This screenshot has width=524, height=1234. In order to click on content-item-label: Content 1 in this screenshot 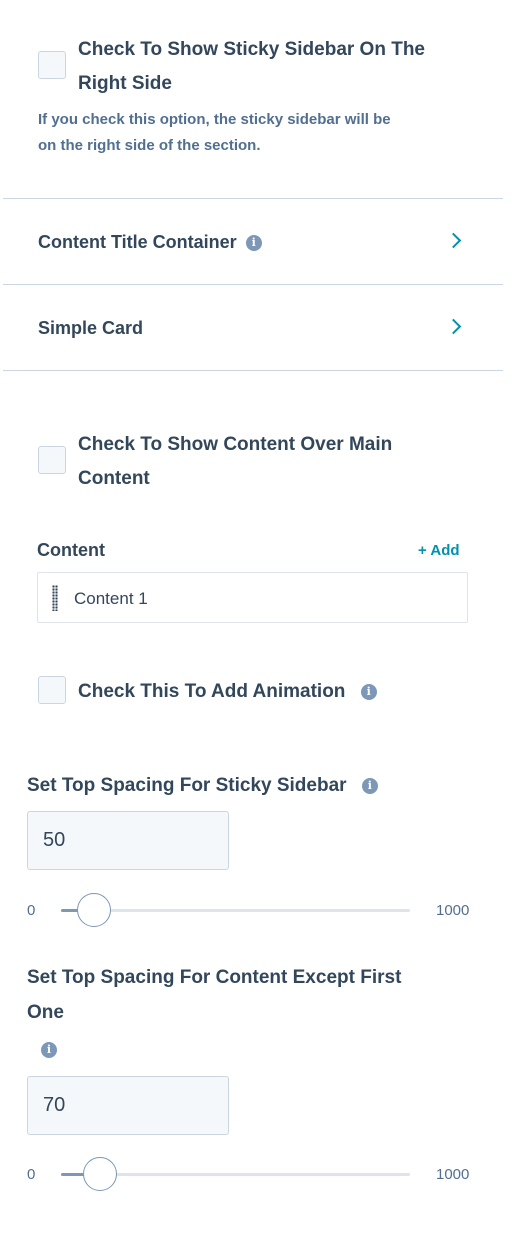, I will do `click(111, 598)`.